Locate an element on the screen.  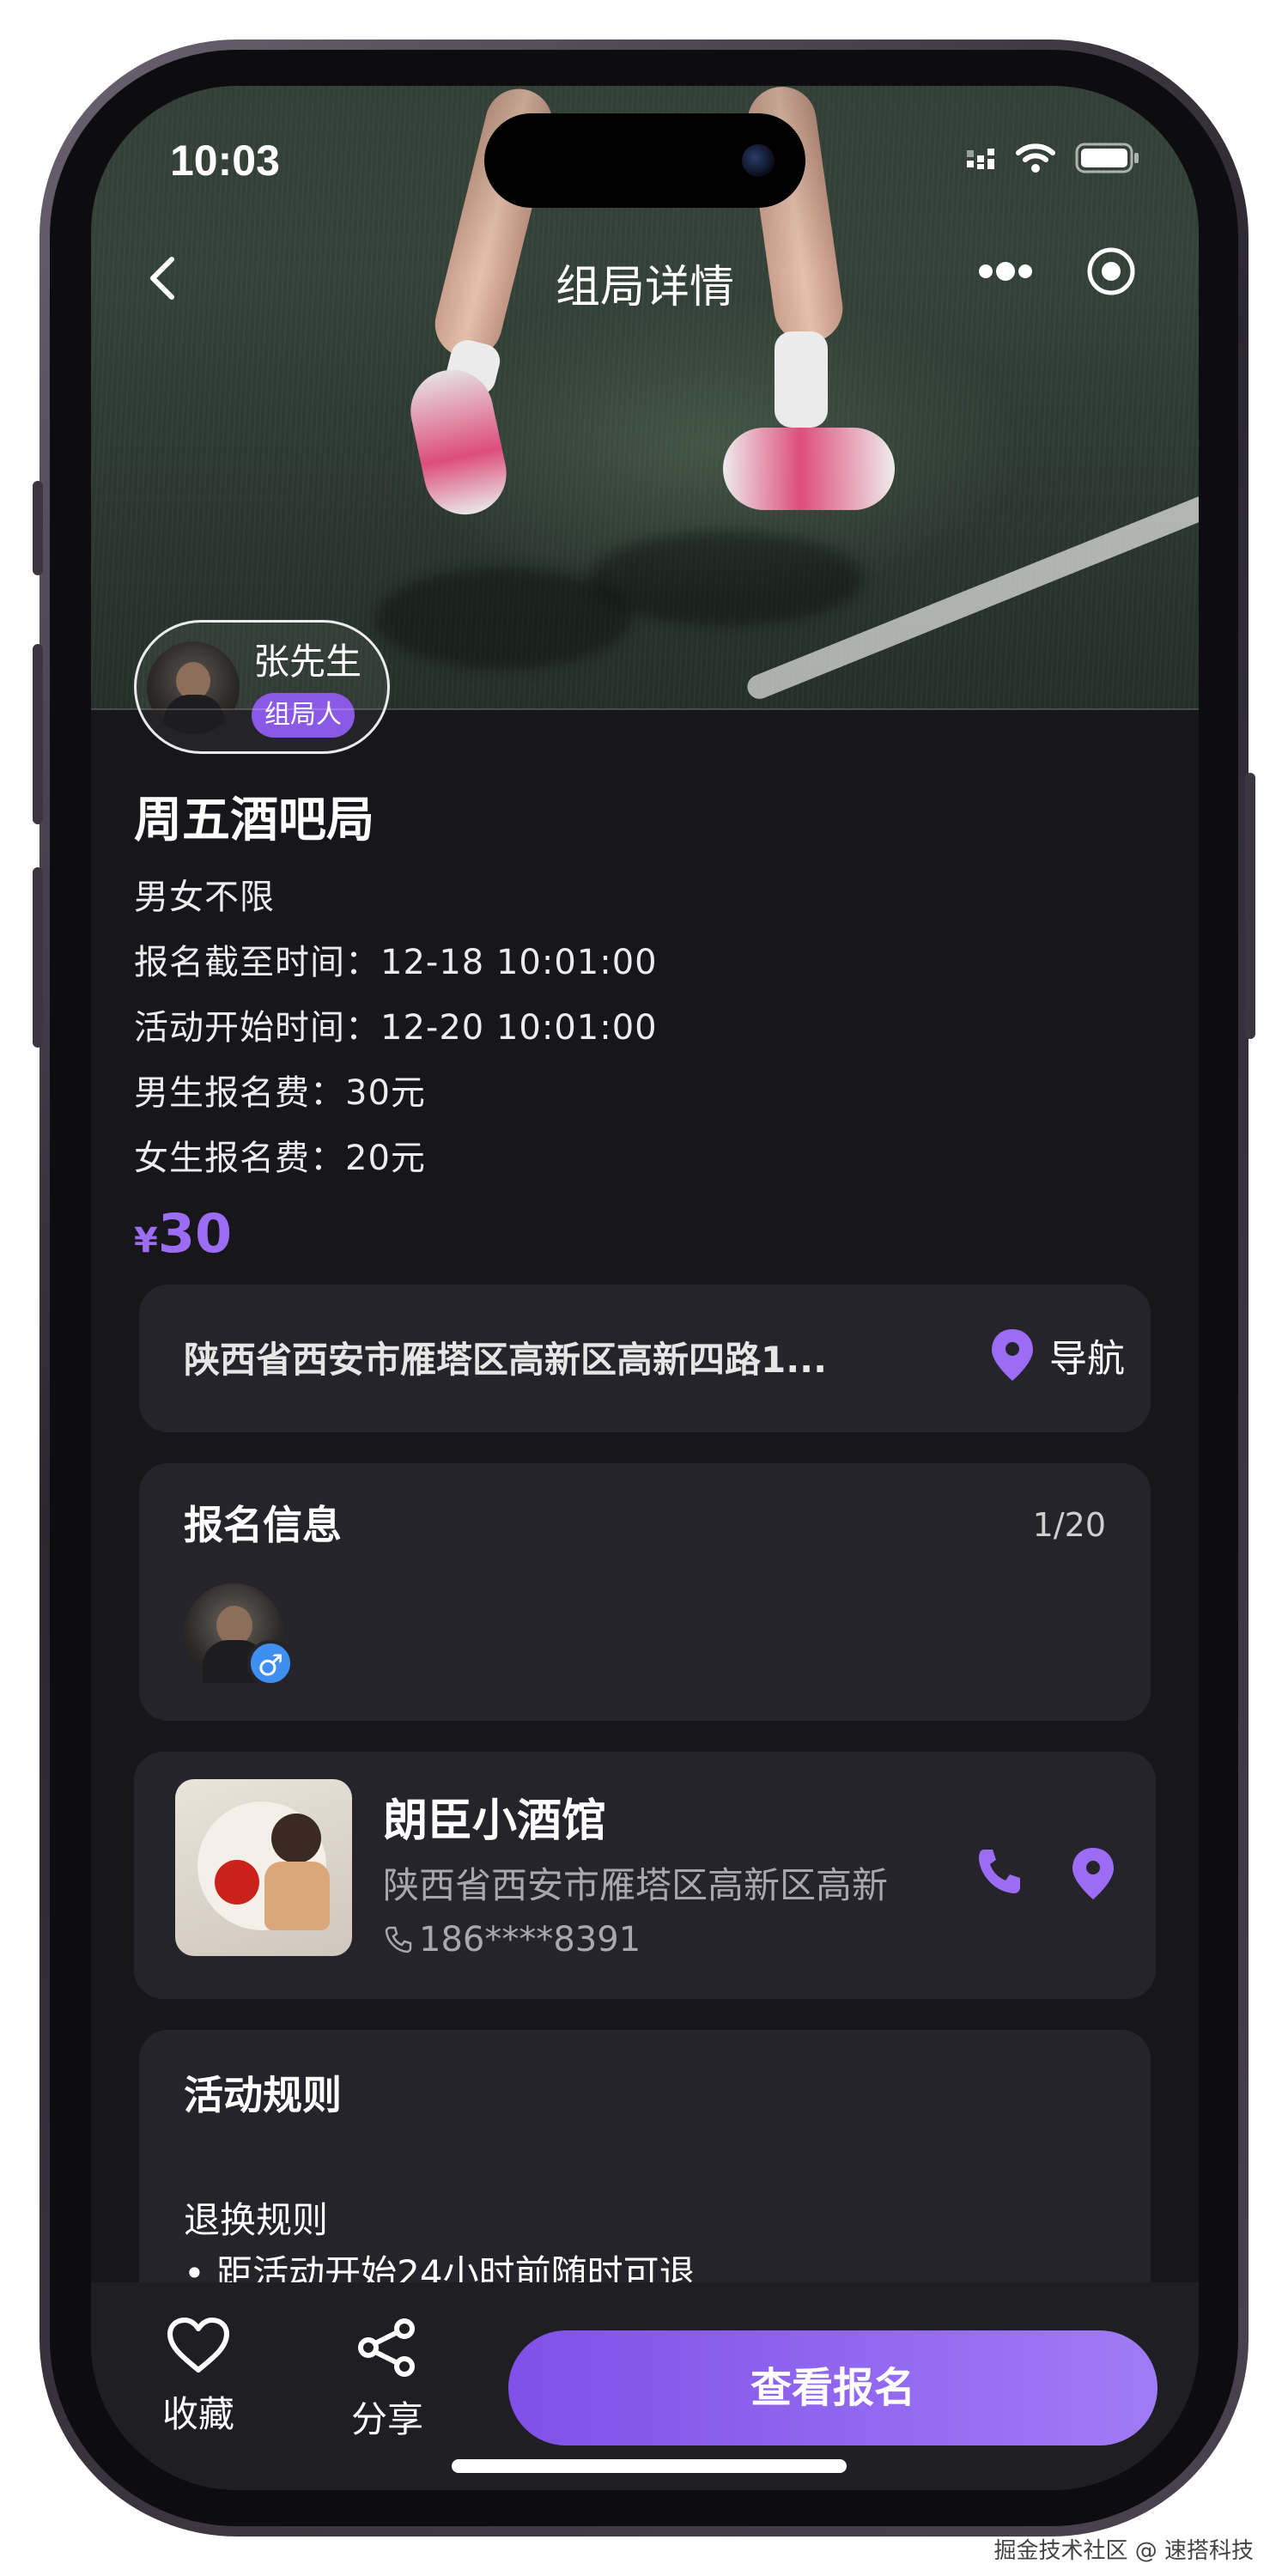
address-card: 陕西省西安市雁塔区高新区高新四路1... 导航 is located at coordinates (645, 1358).